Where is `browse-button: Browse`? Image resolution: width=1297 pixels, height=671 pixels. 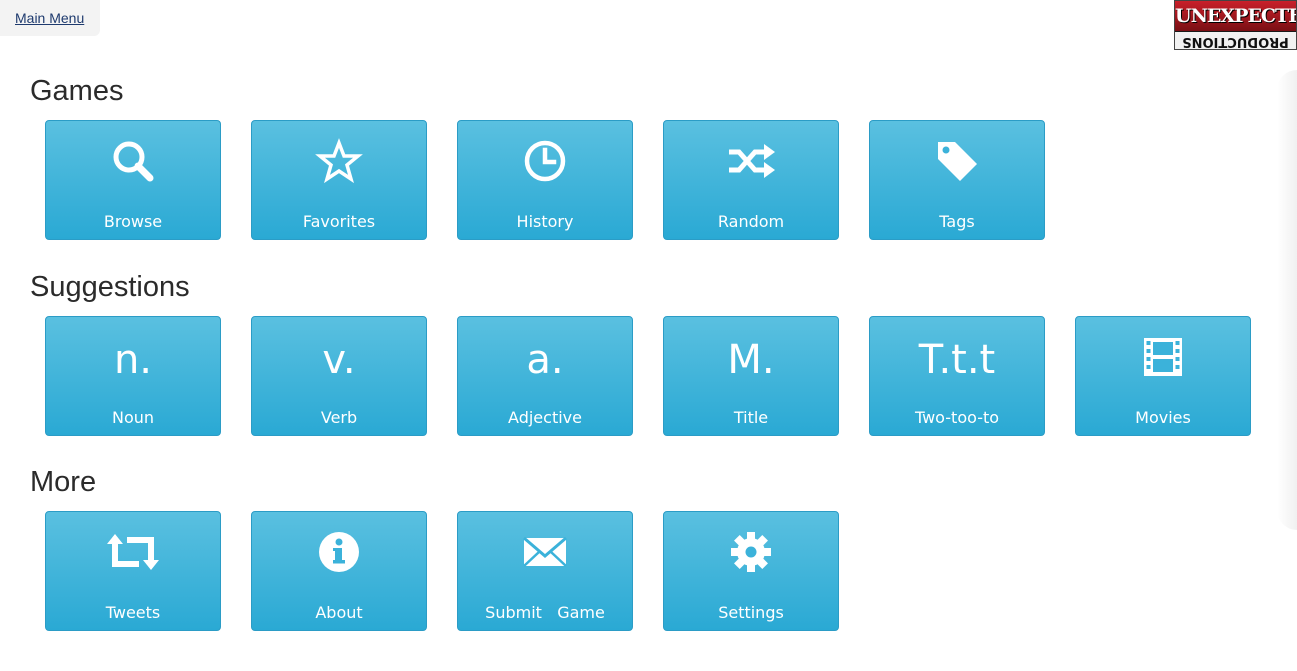 browse-button: Browse is located at coordinates (133, 180).